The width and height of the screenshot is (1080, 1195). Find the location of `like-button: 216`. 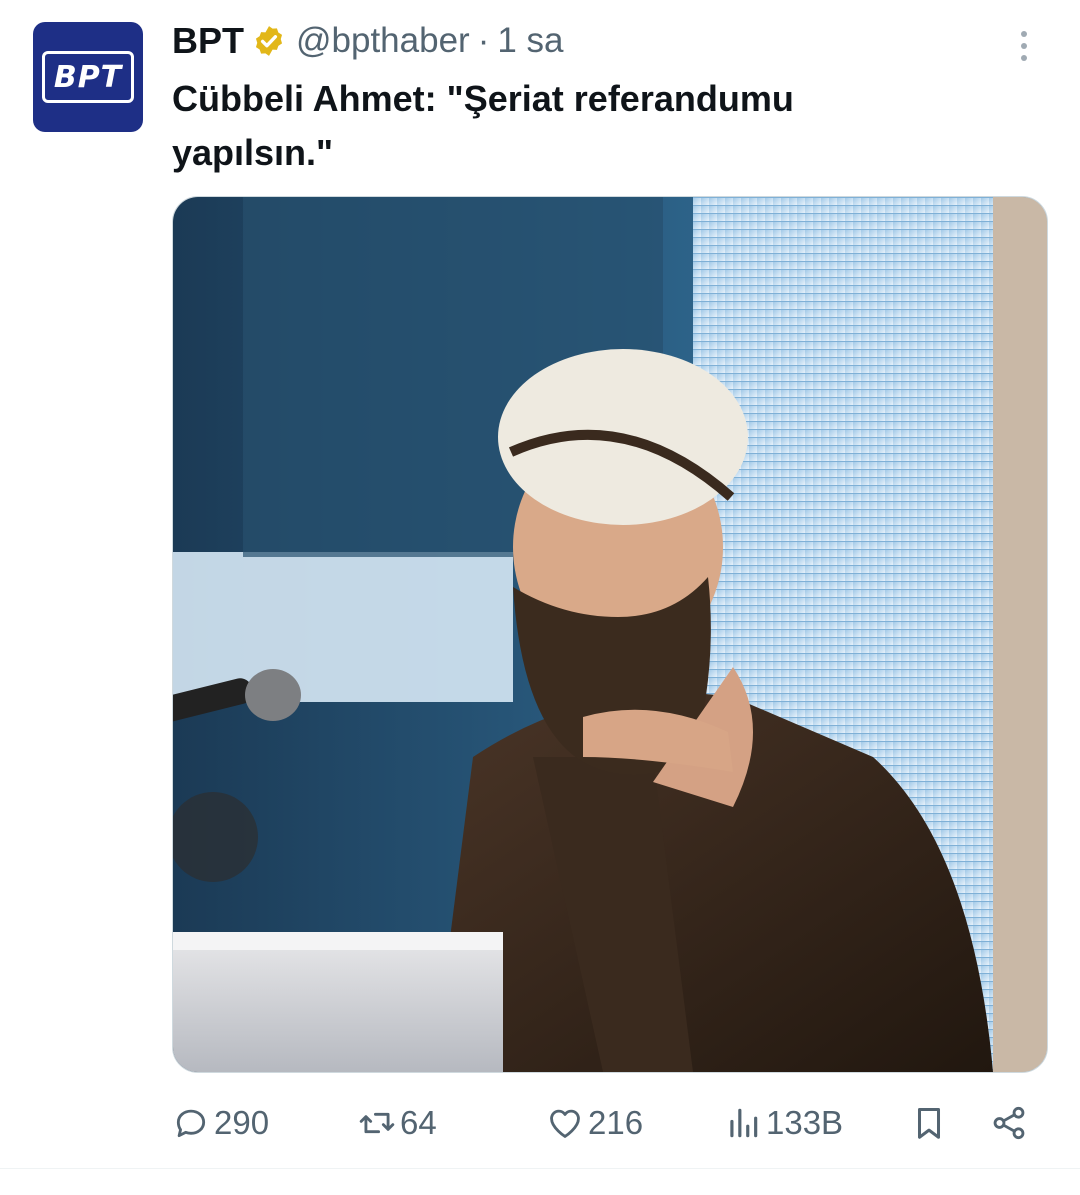

like-button: 216 is located at coordinates (594, 1123).